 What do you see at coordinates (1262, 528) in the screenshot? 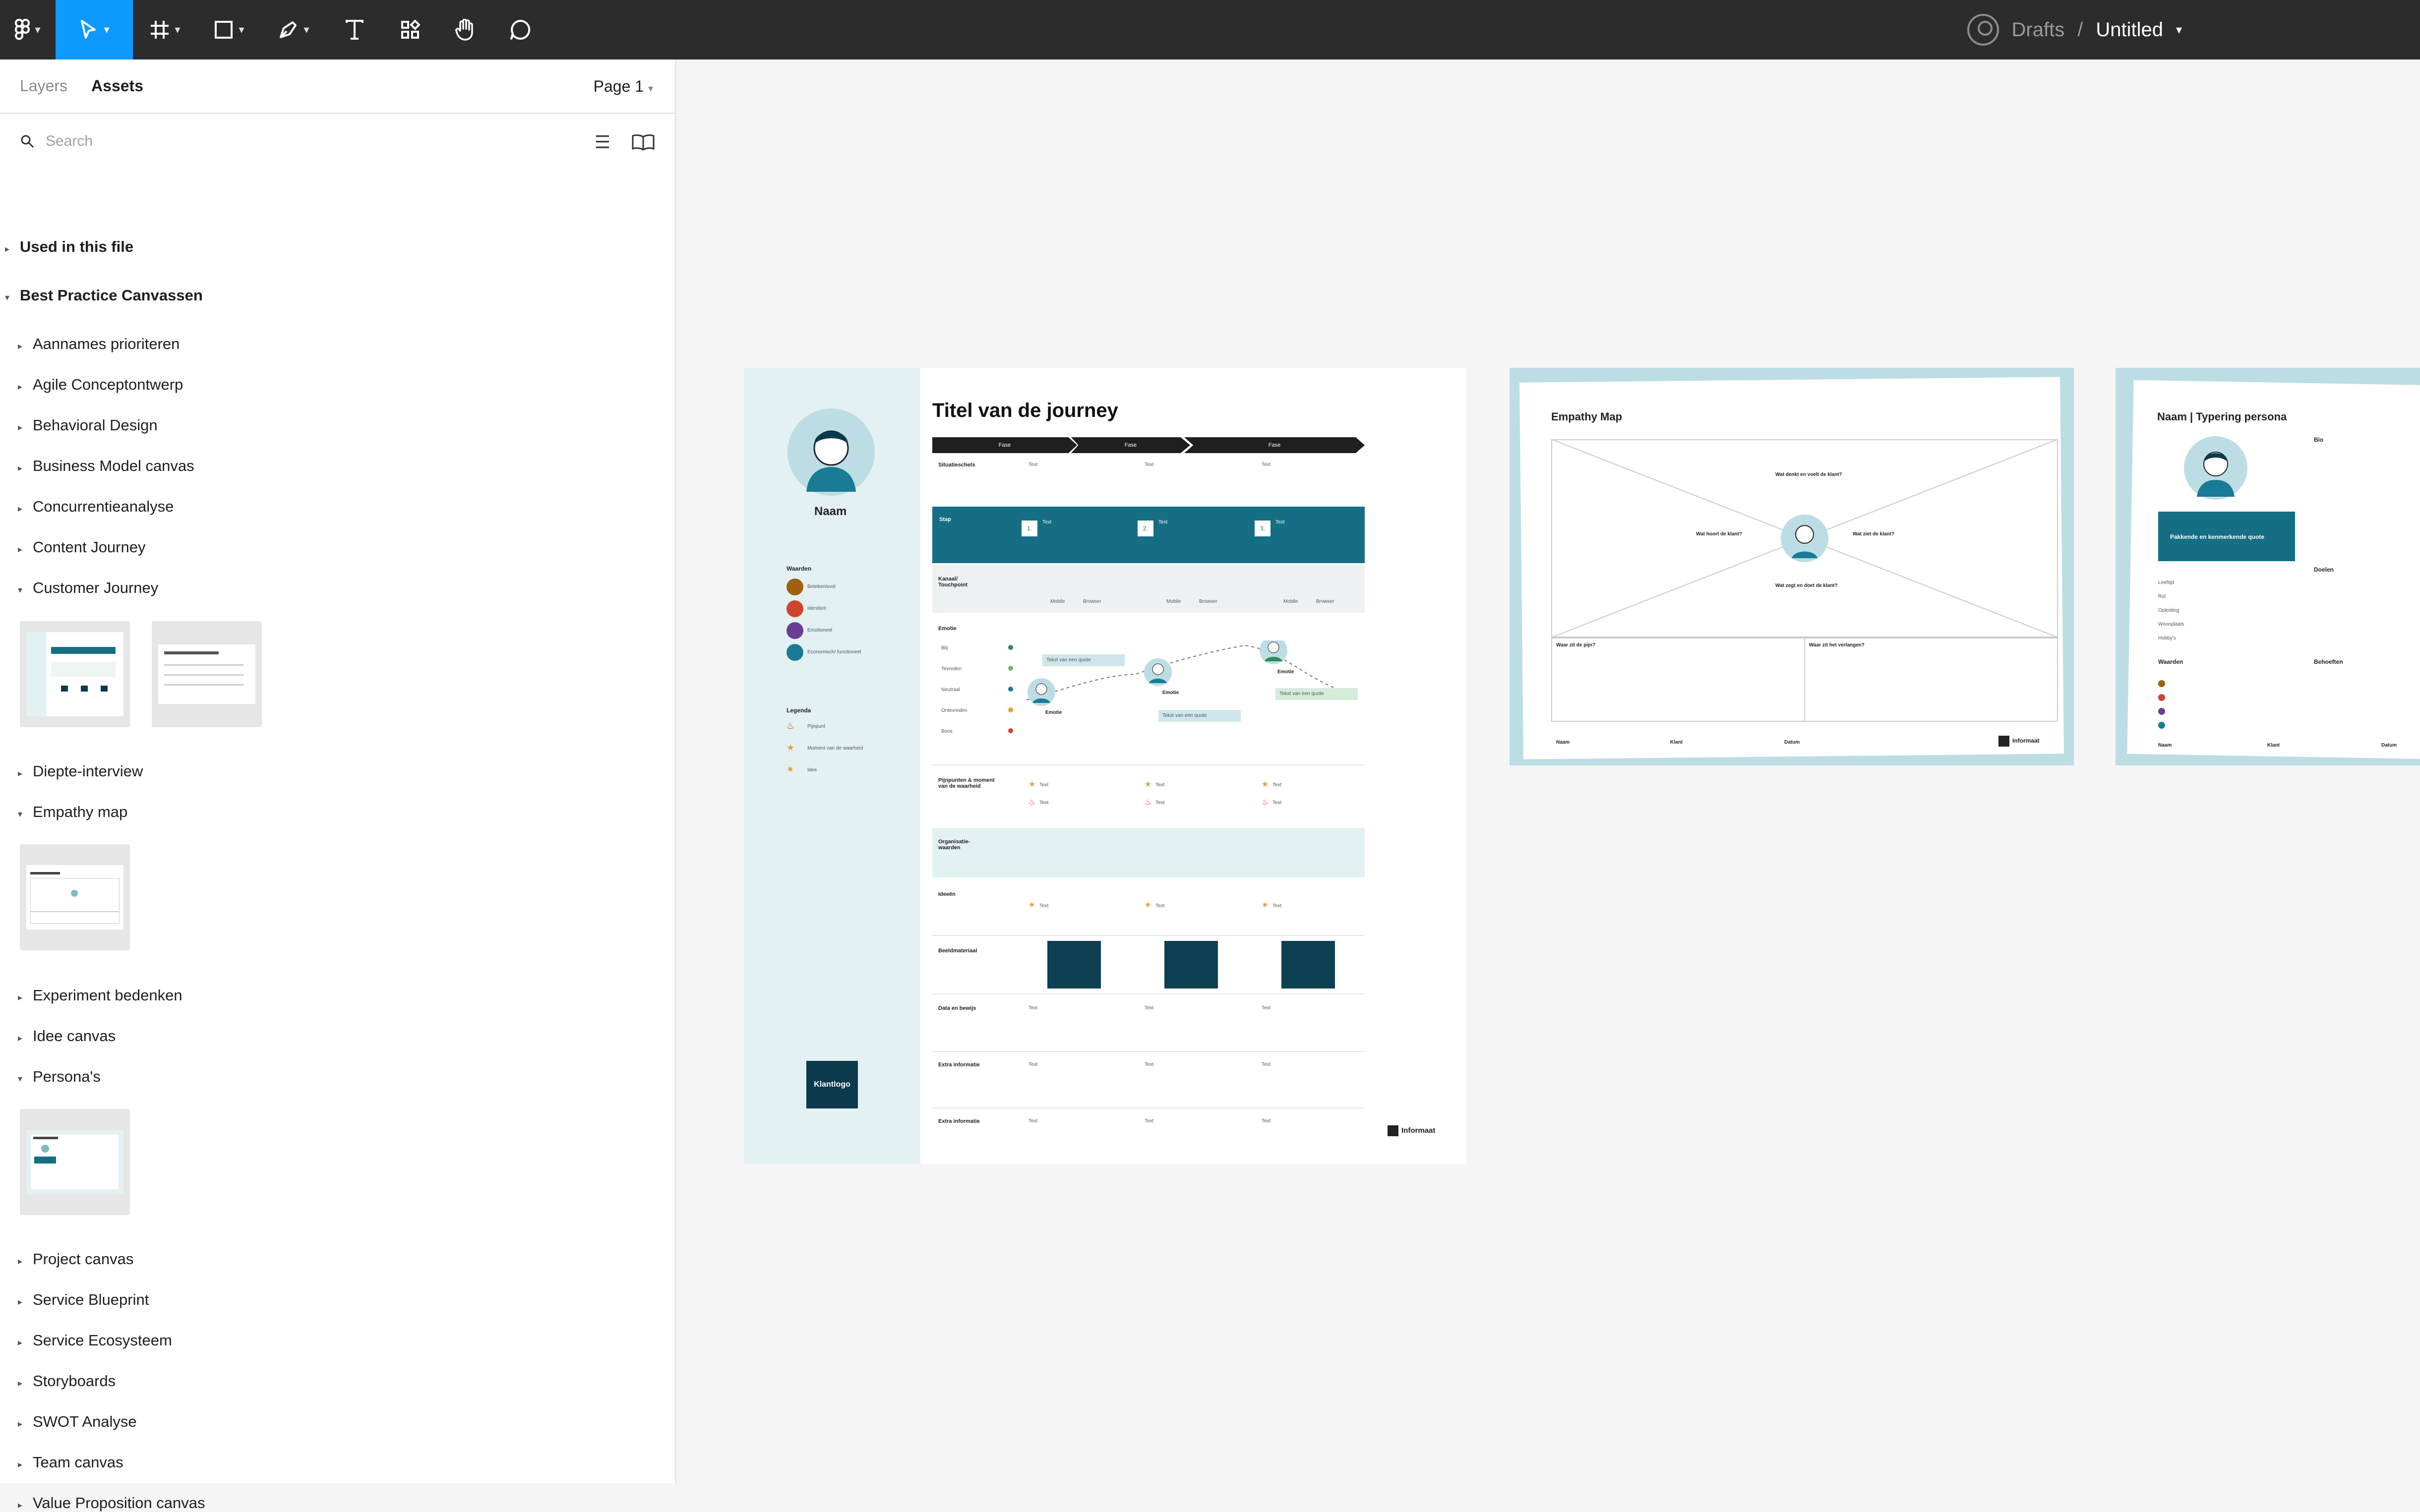
I see `step-number: 3.` at bounding box center [1262, 528].